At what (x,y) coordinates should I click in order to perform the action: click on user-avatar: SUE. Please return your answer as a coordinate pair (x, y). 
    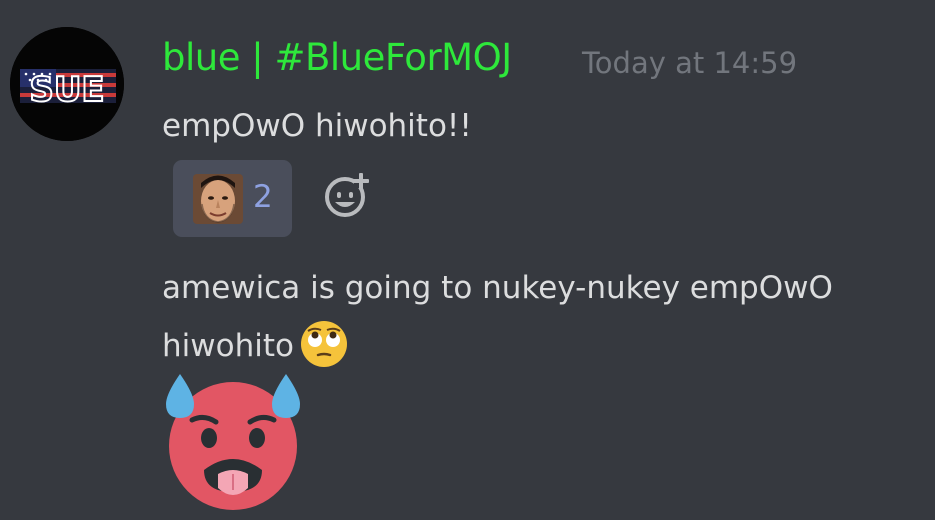
    Looking at the image, I should click on (67, 84).